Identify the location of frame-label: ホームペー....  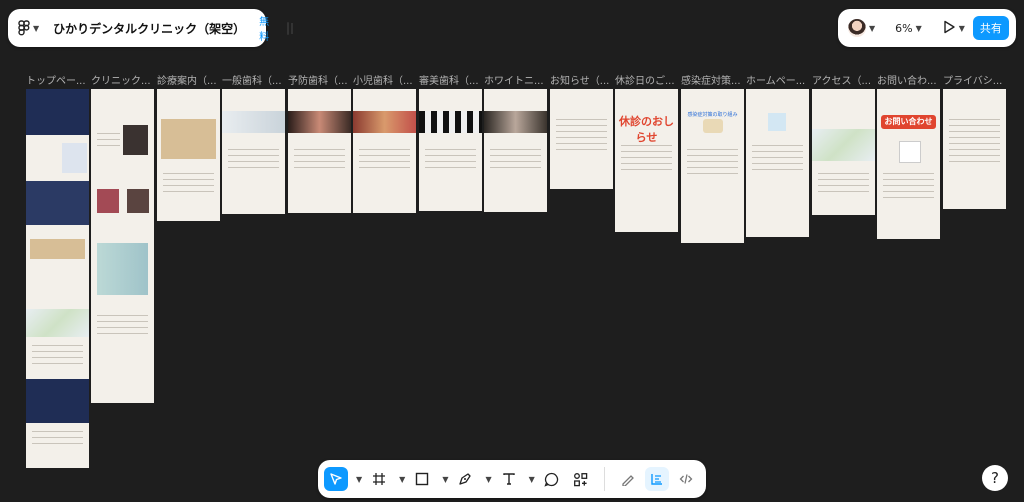
(778, 79).